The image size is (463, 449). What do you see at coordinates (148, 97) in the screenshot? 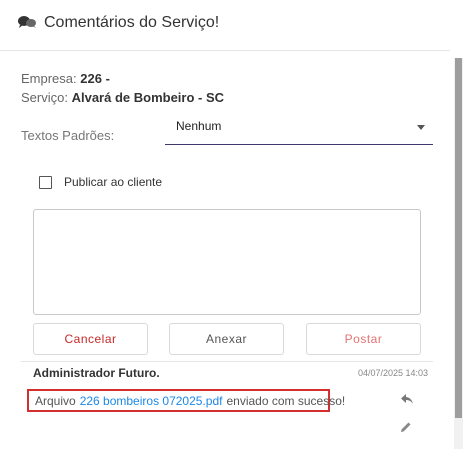
I see `servico-value: Alvará de Bombeiro - SC` at bounding box center [148, 97].